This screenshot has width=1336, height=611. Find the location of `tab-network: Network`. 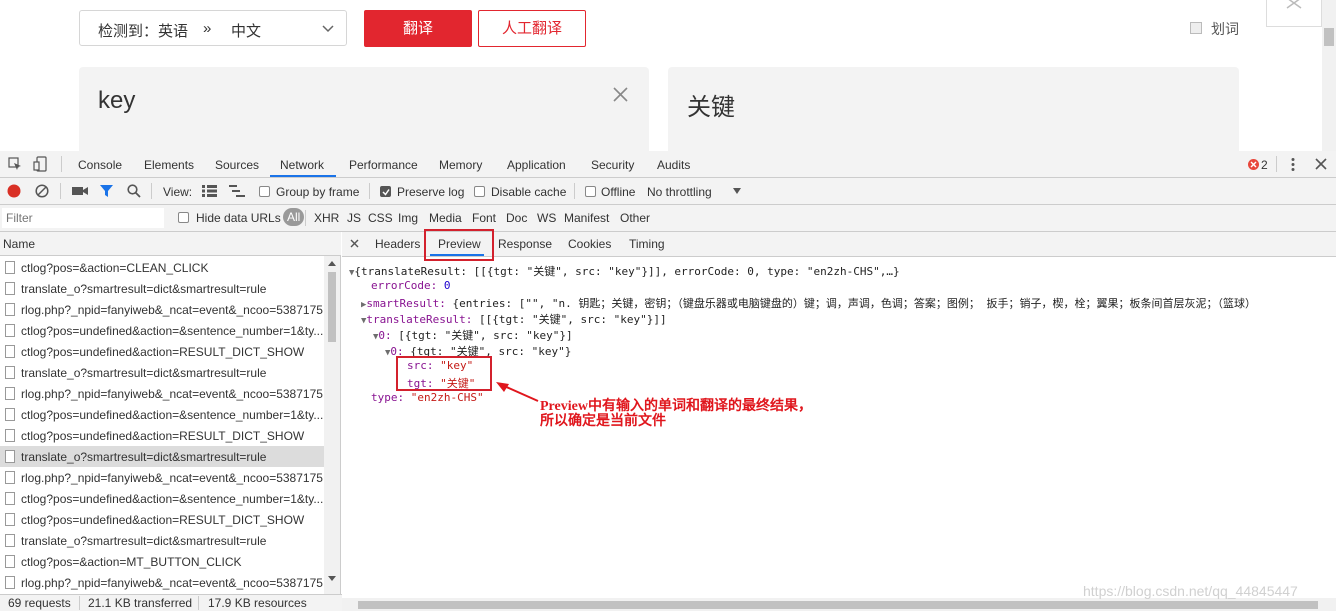

tab-network: Network is located at coordinates (302, 165).